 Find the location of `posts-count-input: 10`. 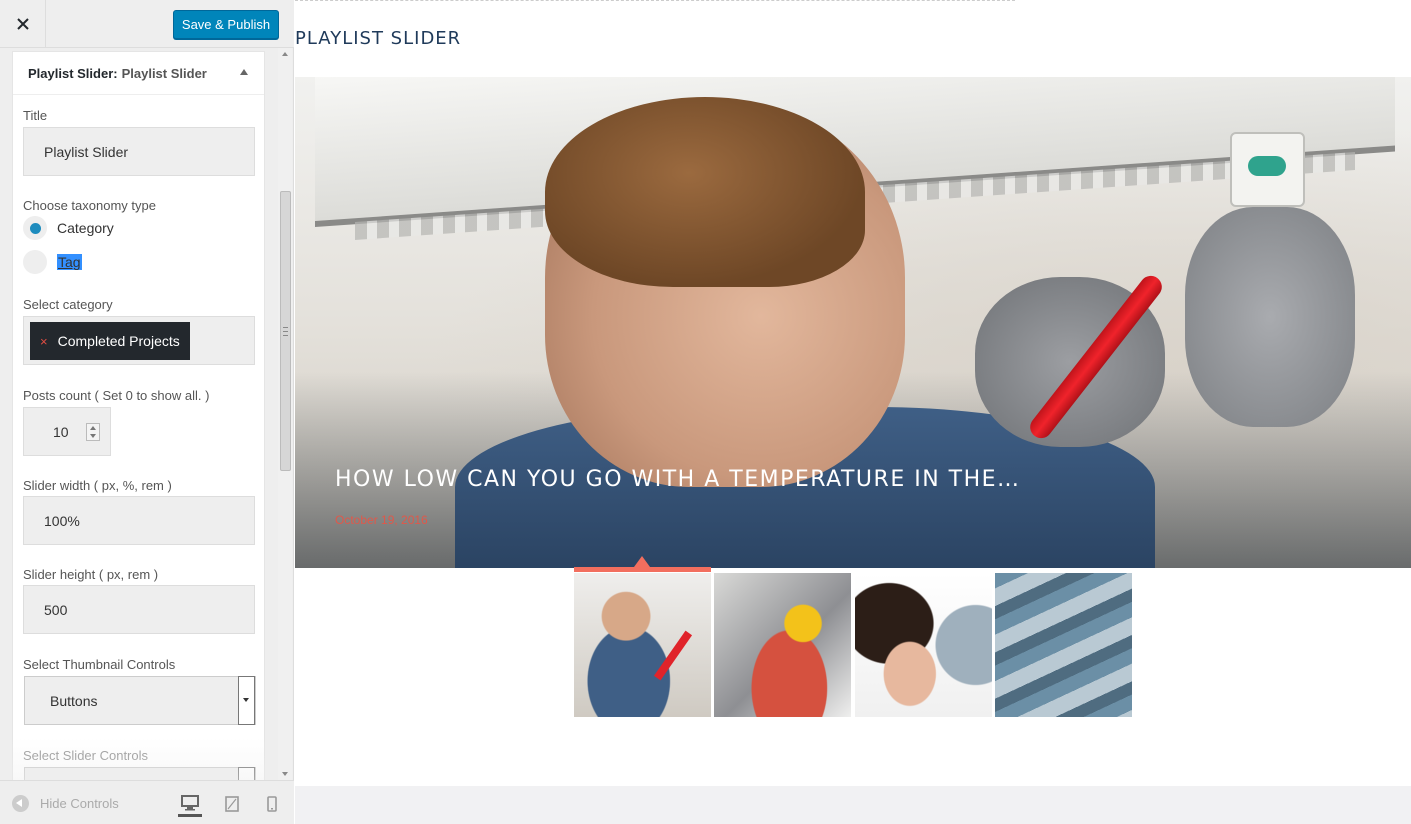

posts-count-input: 10 is located at coordinates (67, 431).